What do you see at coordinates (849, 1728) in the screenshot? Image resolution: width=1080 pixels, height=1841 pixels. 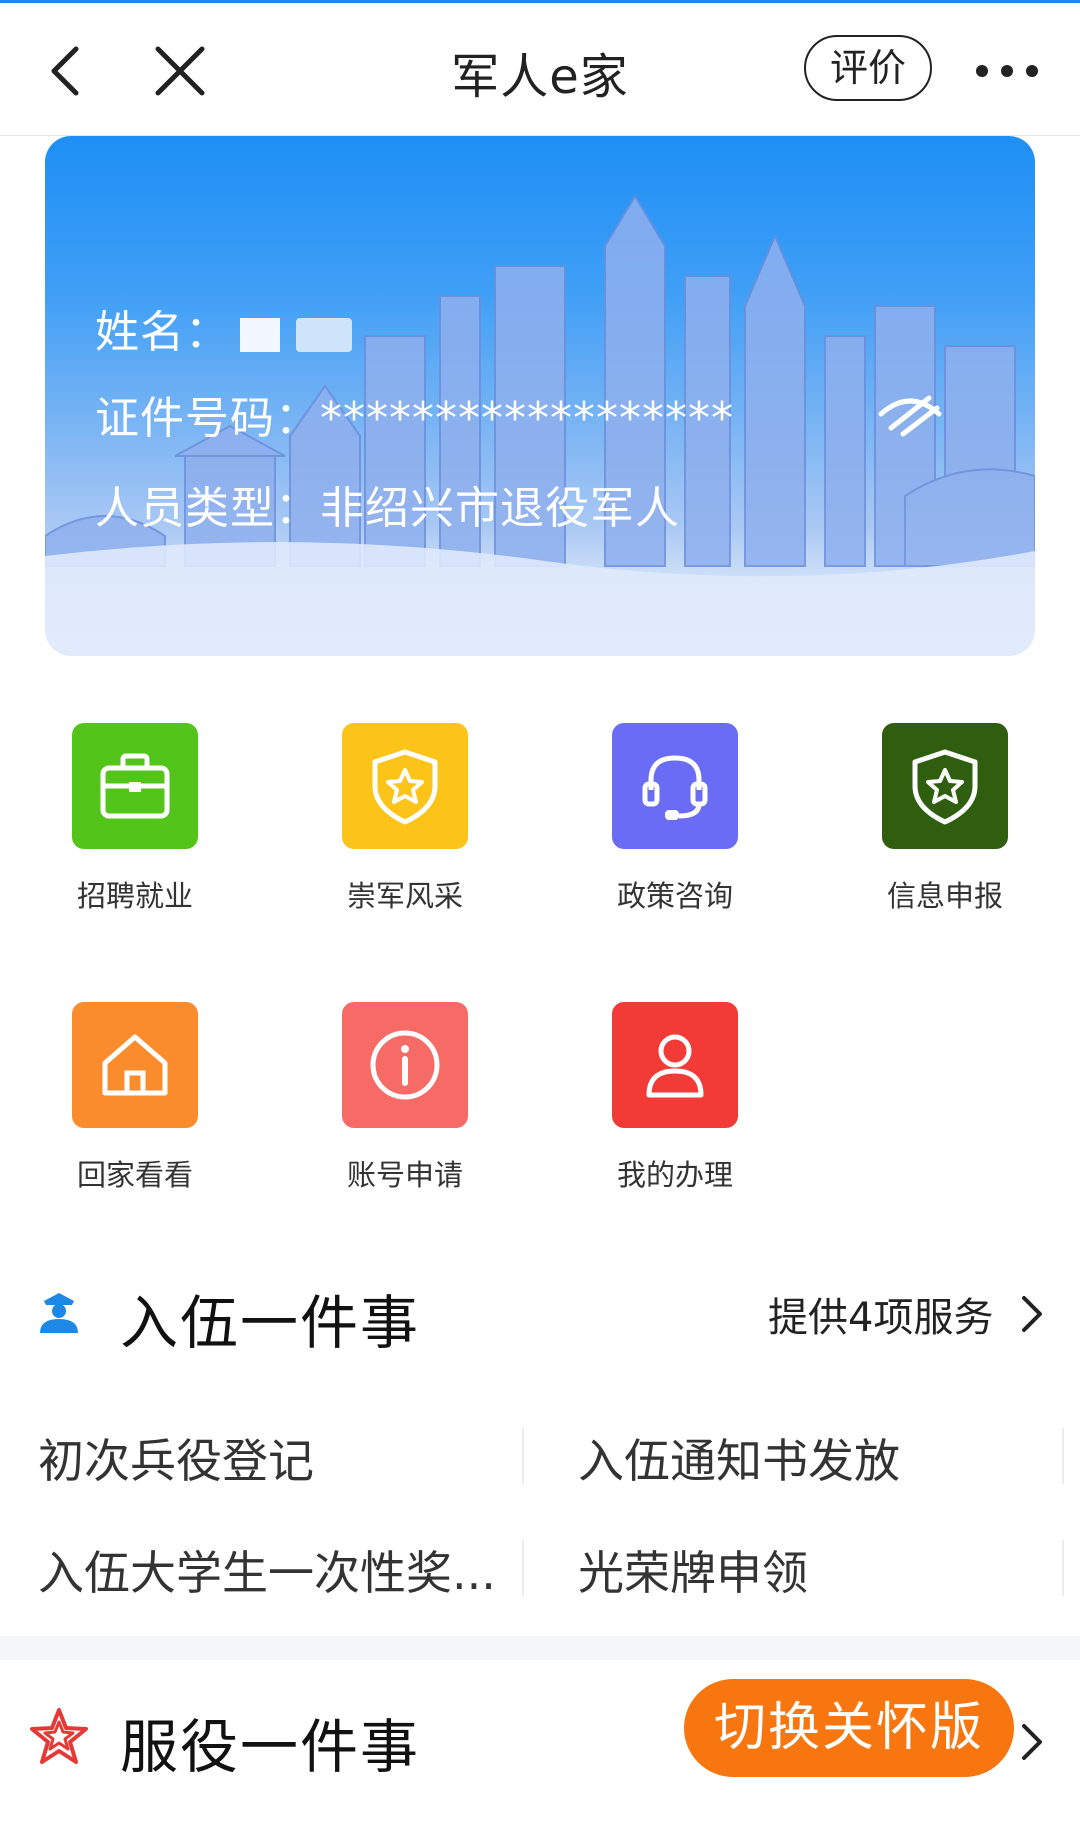 I see `switch-care-mode-button: 切换关怀版` at bounding box center [849, 1728].